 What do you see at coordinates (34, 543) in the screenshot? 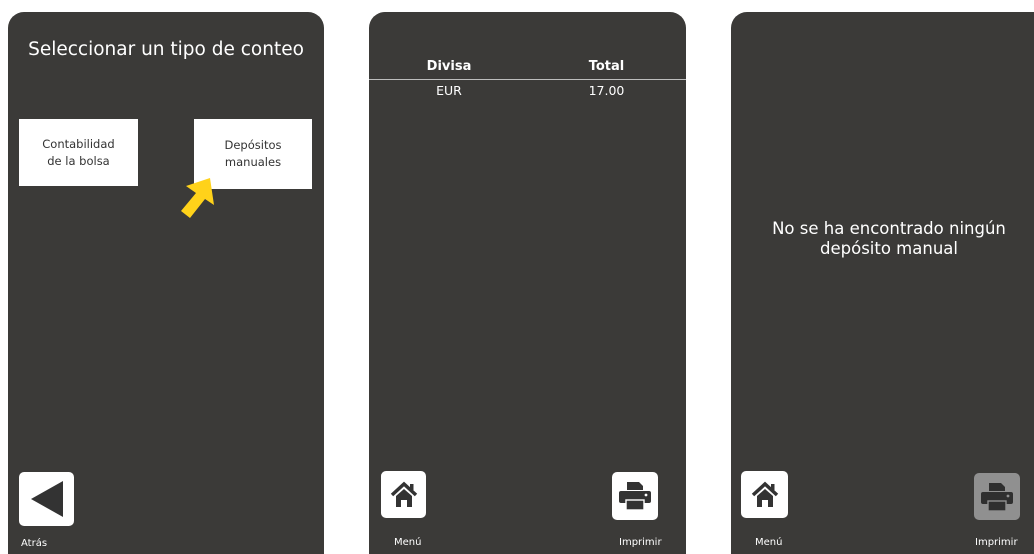
I see `back-button-label: Atrás` at bounding box center [34, 543].